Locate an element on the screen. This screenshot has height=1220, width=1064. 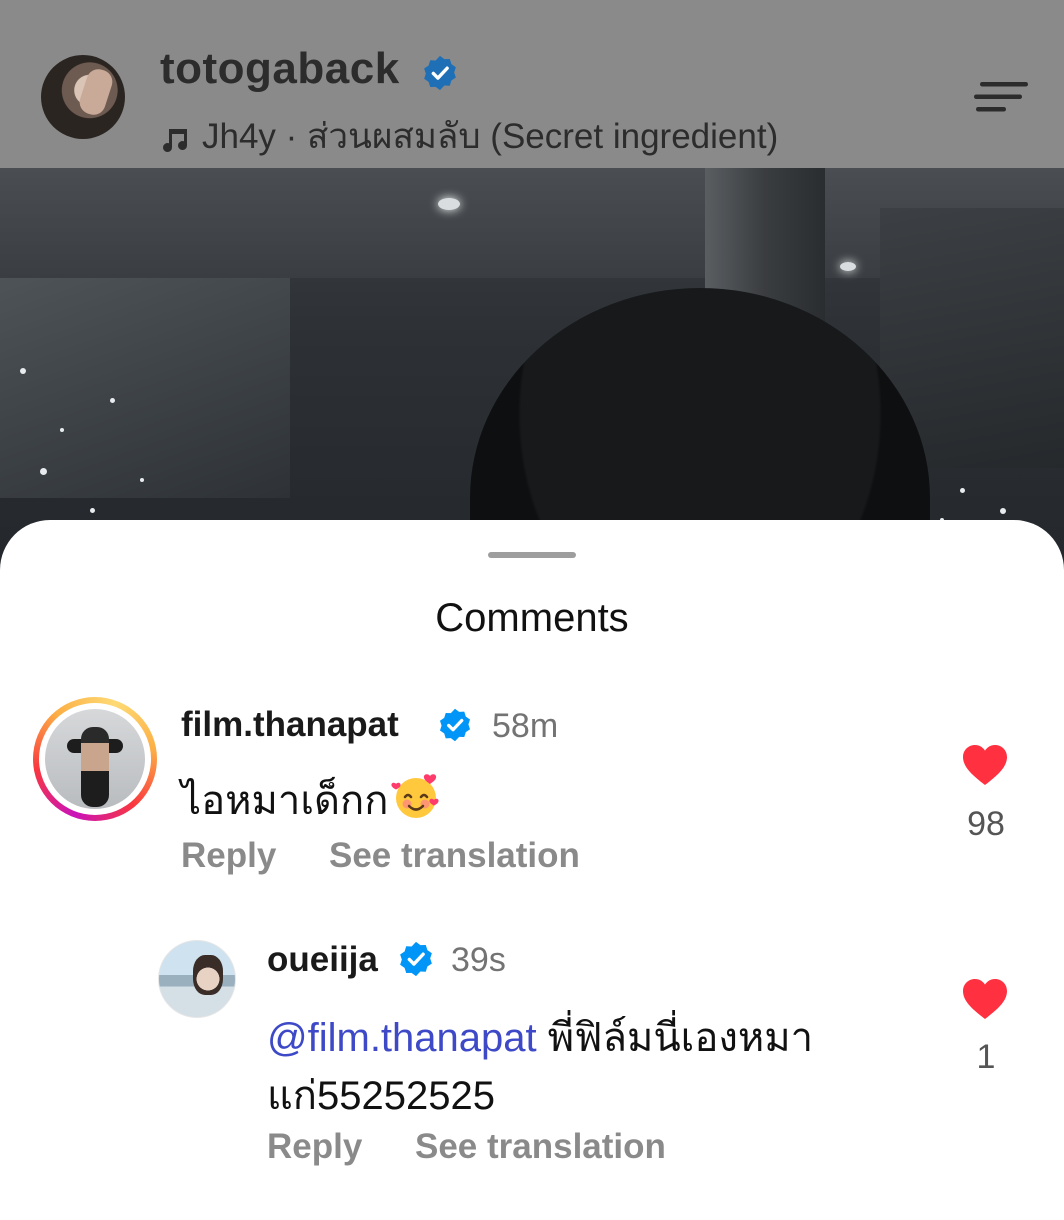
comment-text-line-2: แก่55252525 is located at coordinates (381, 1096).